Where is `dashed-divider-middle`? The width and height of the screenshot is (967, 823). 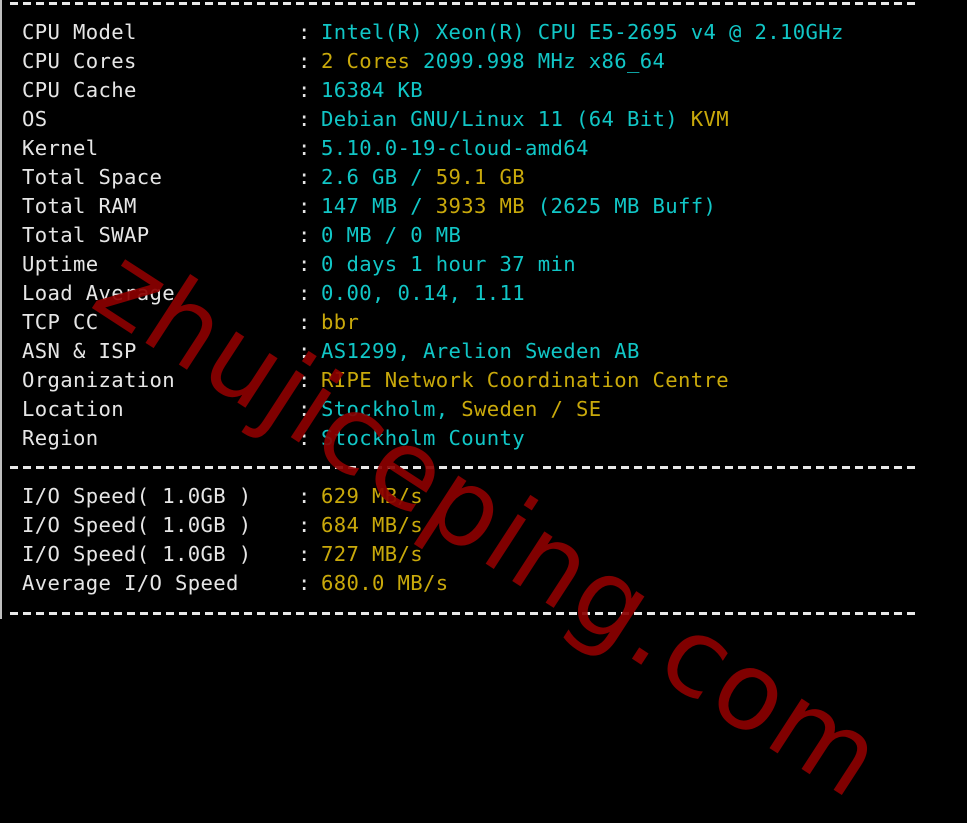
dashed-divider-middle is located at coordinates (465, 467).